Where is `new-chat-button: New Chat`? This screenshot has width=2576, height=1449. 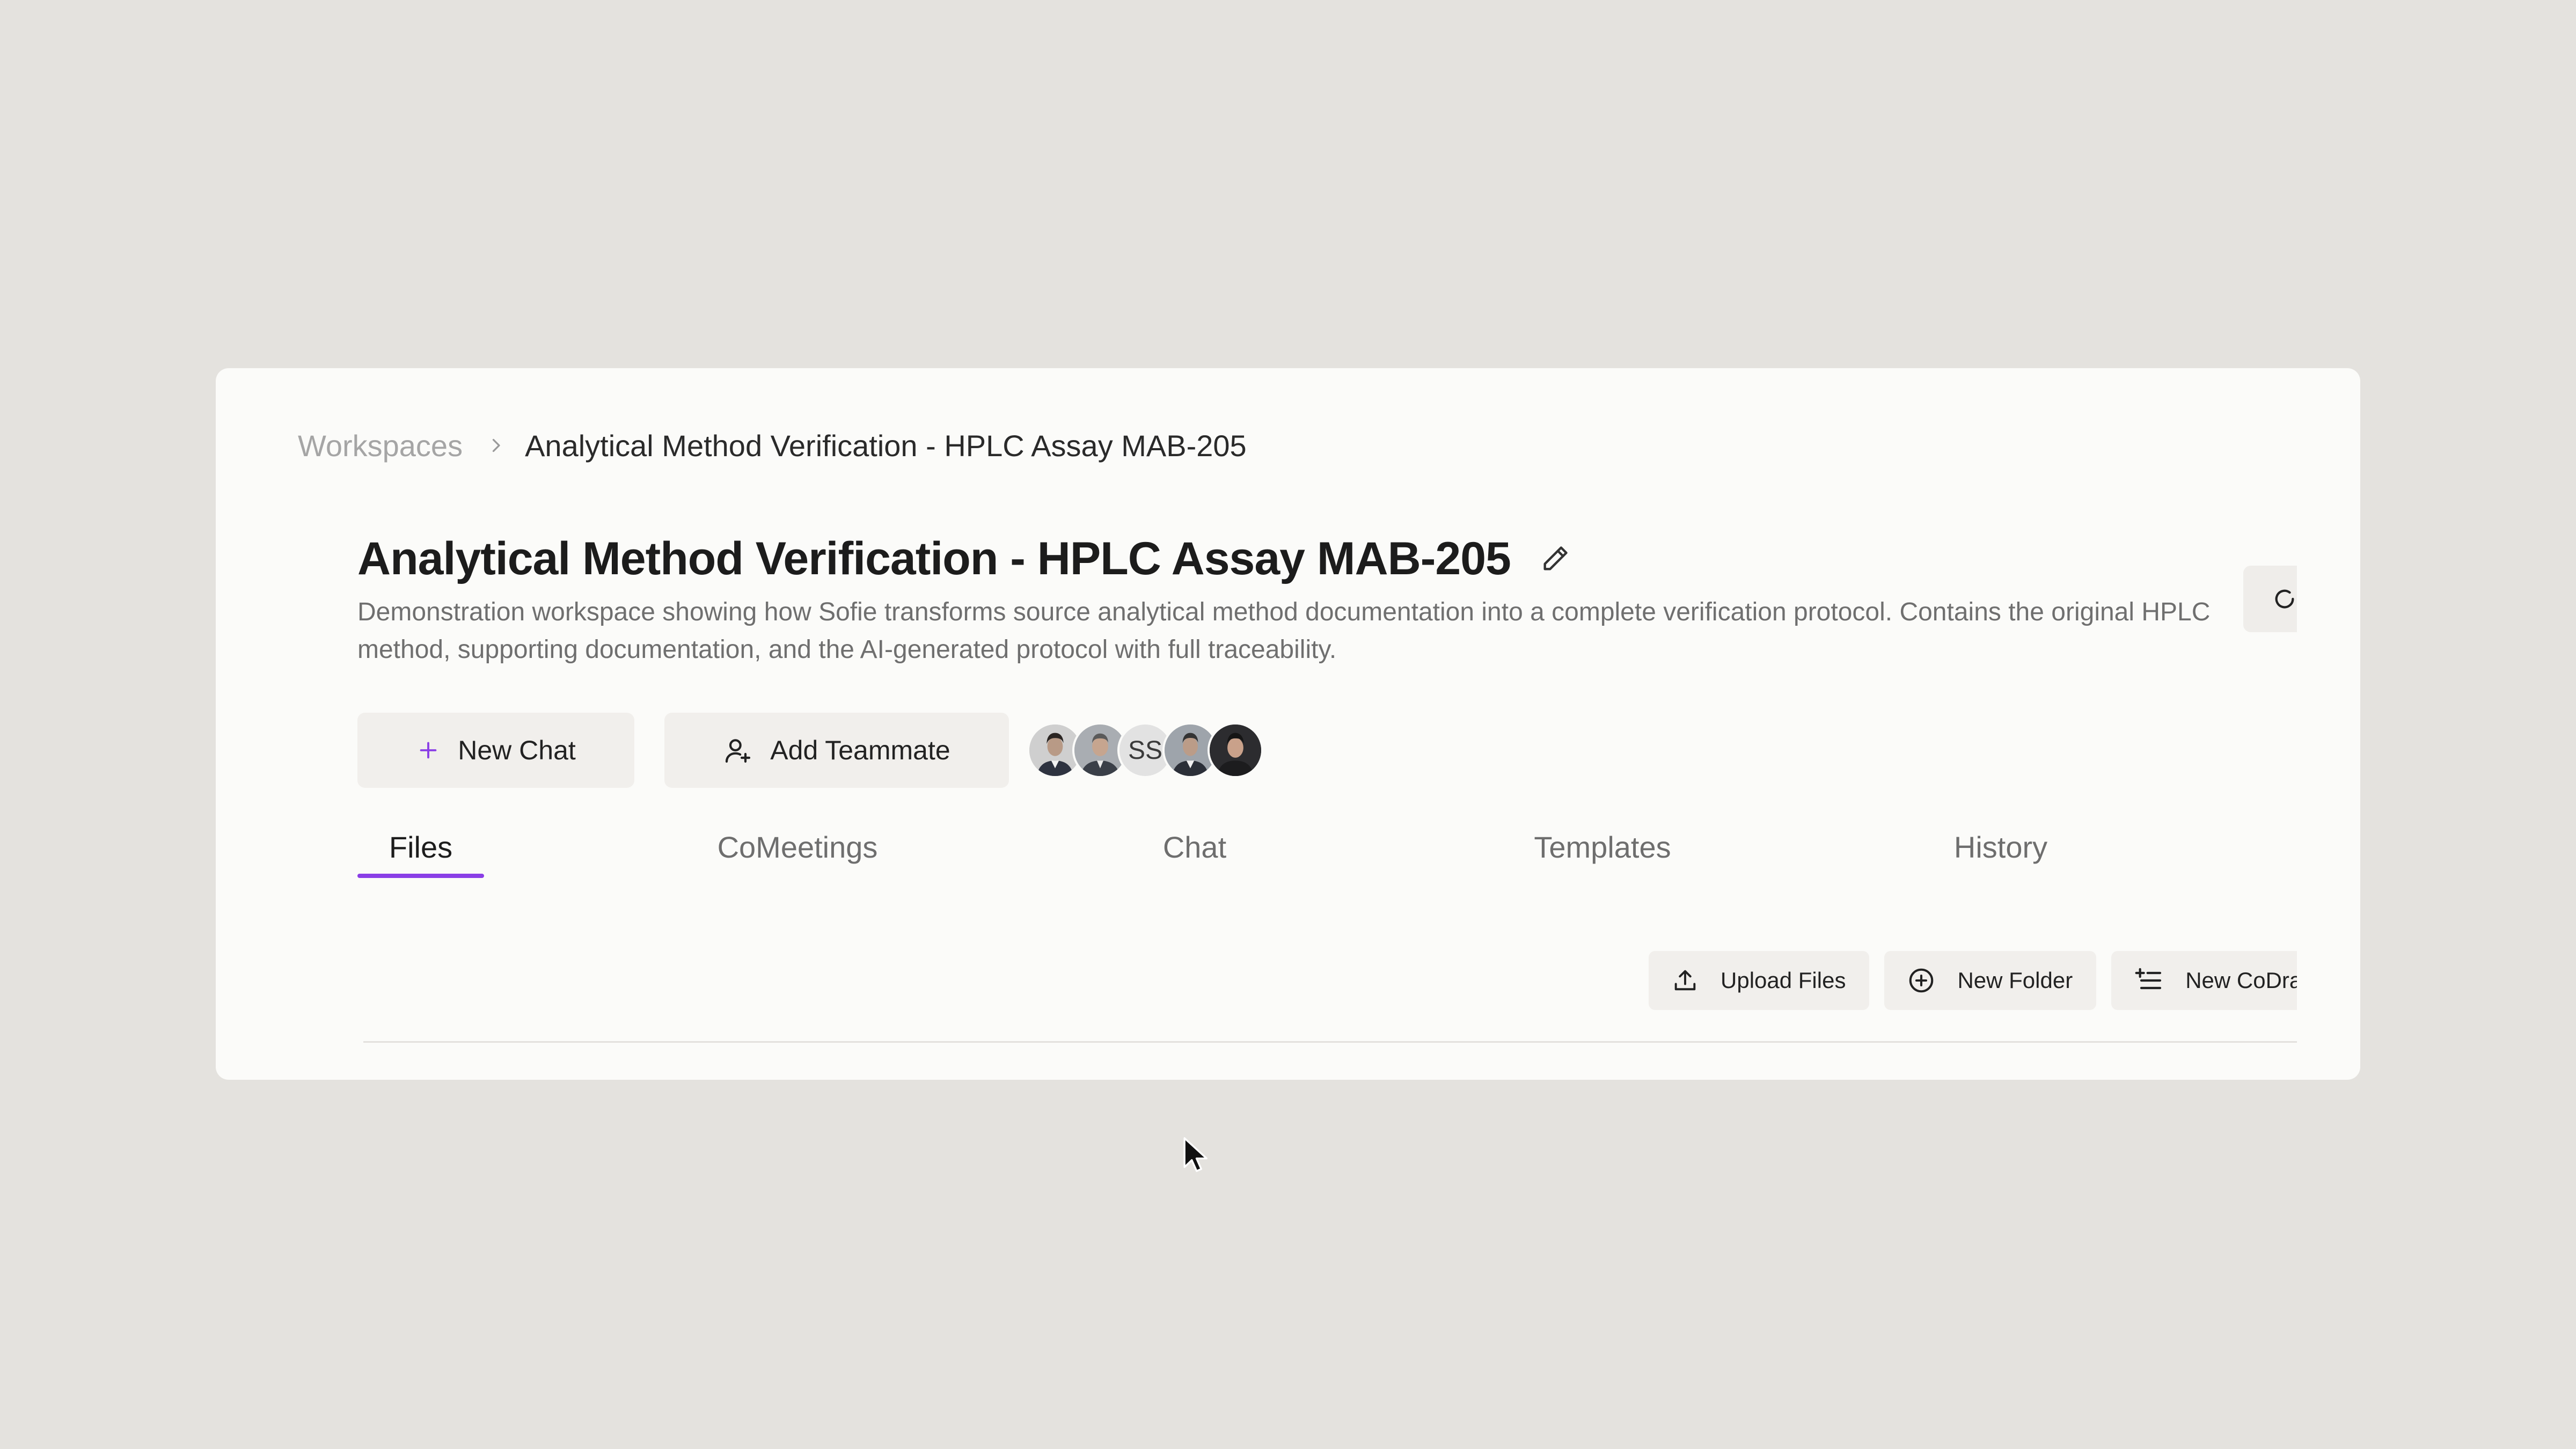 new-chat-button: New Chat is located at coordinates (495, 750).